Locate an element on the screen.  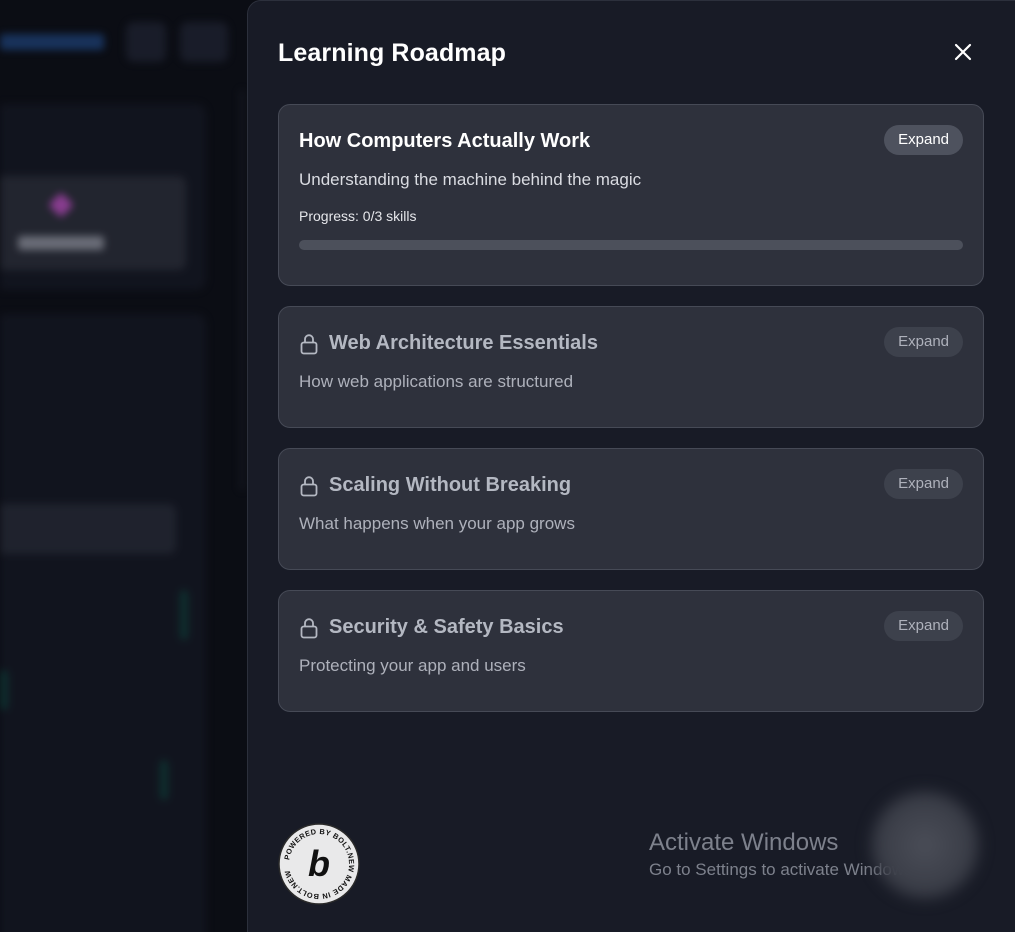
module-title: Security & Safety Basics is located at coordinates (431, 627).